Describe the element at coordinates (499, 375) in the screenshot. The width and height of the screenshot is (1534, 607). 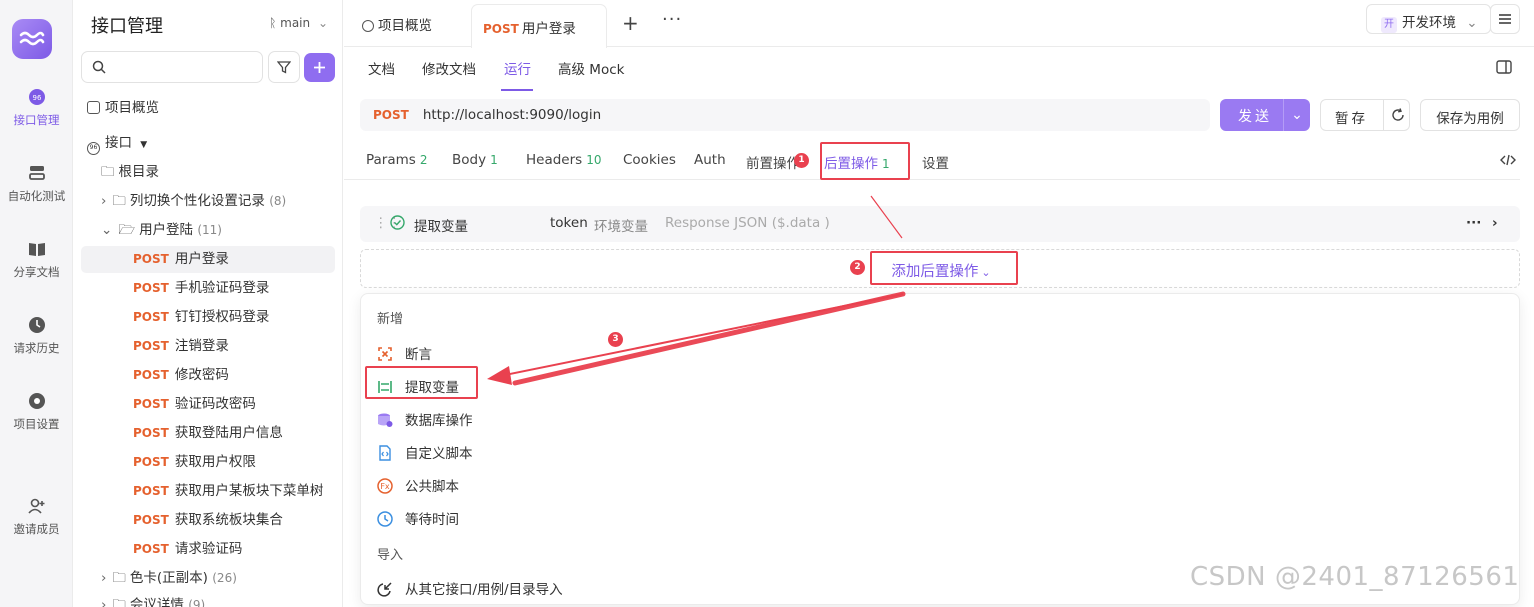
I see `arrowhead-icon` at that location.